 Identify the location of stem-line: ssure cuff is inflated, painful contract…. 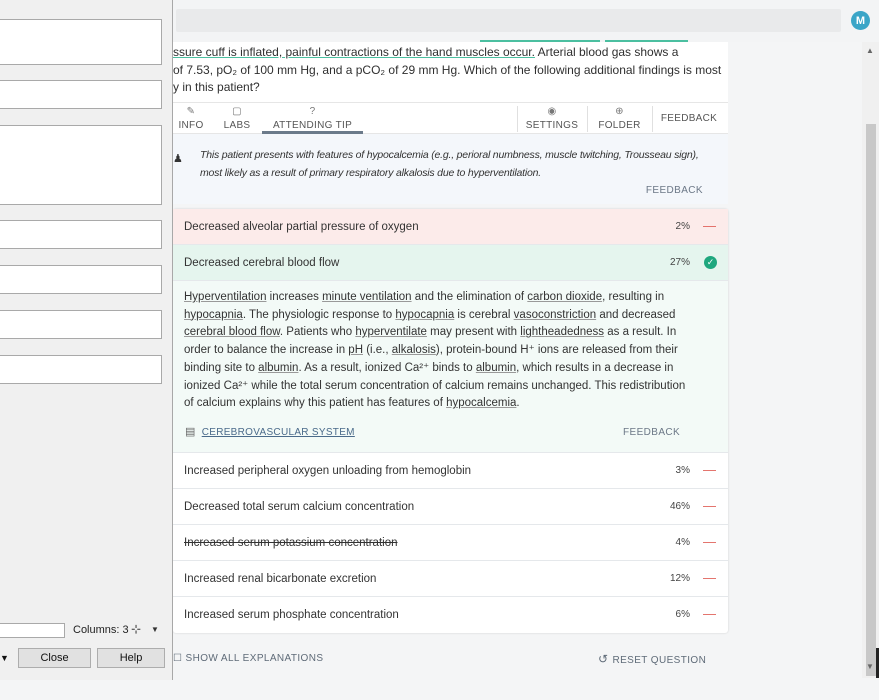
(448, 53).